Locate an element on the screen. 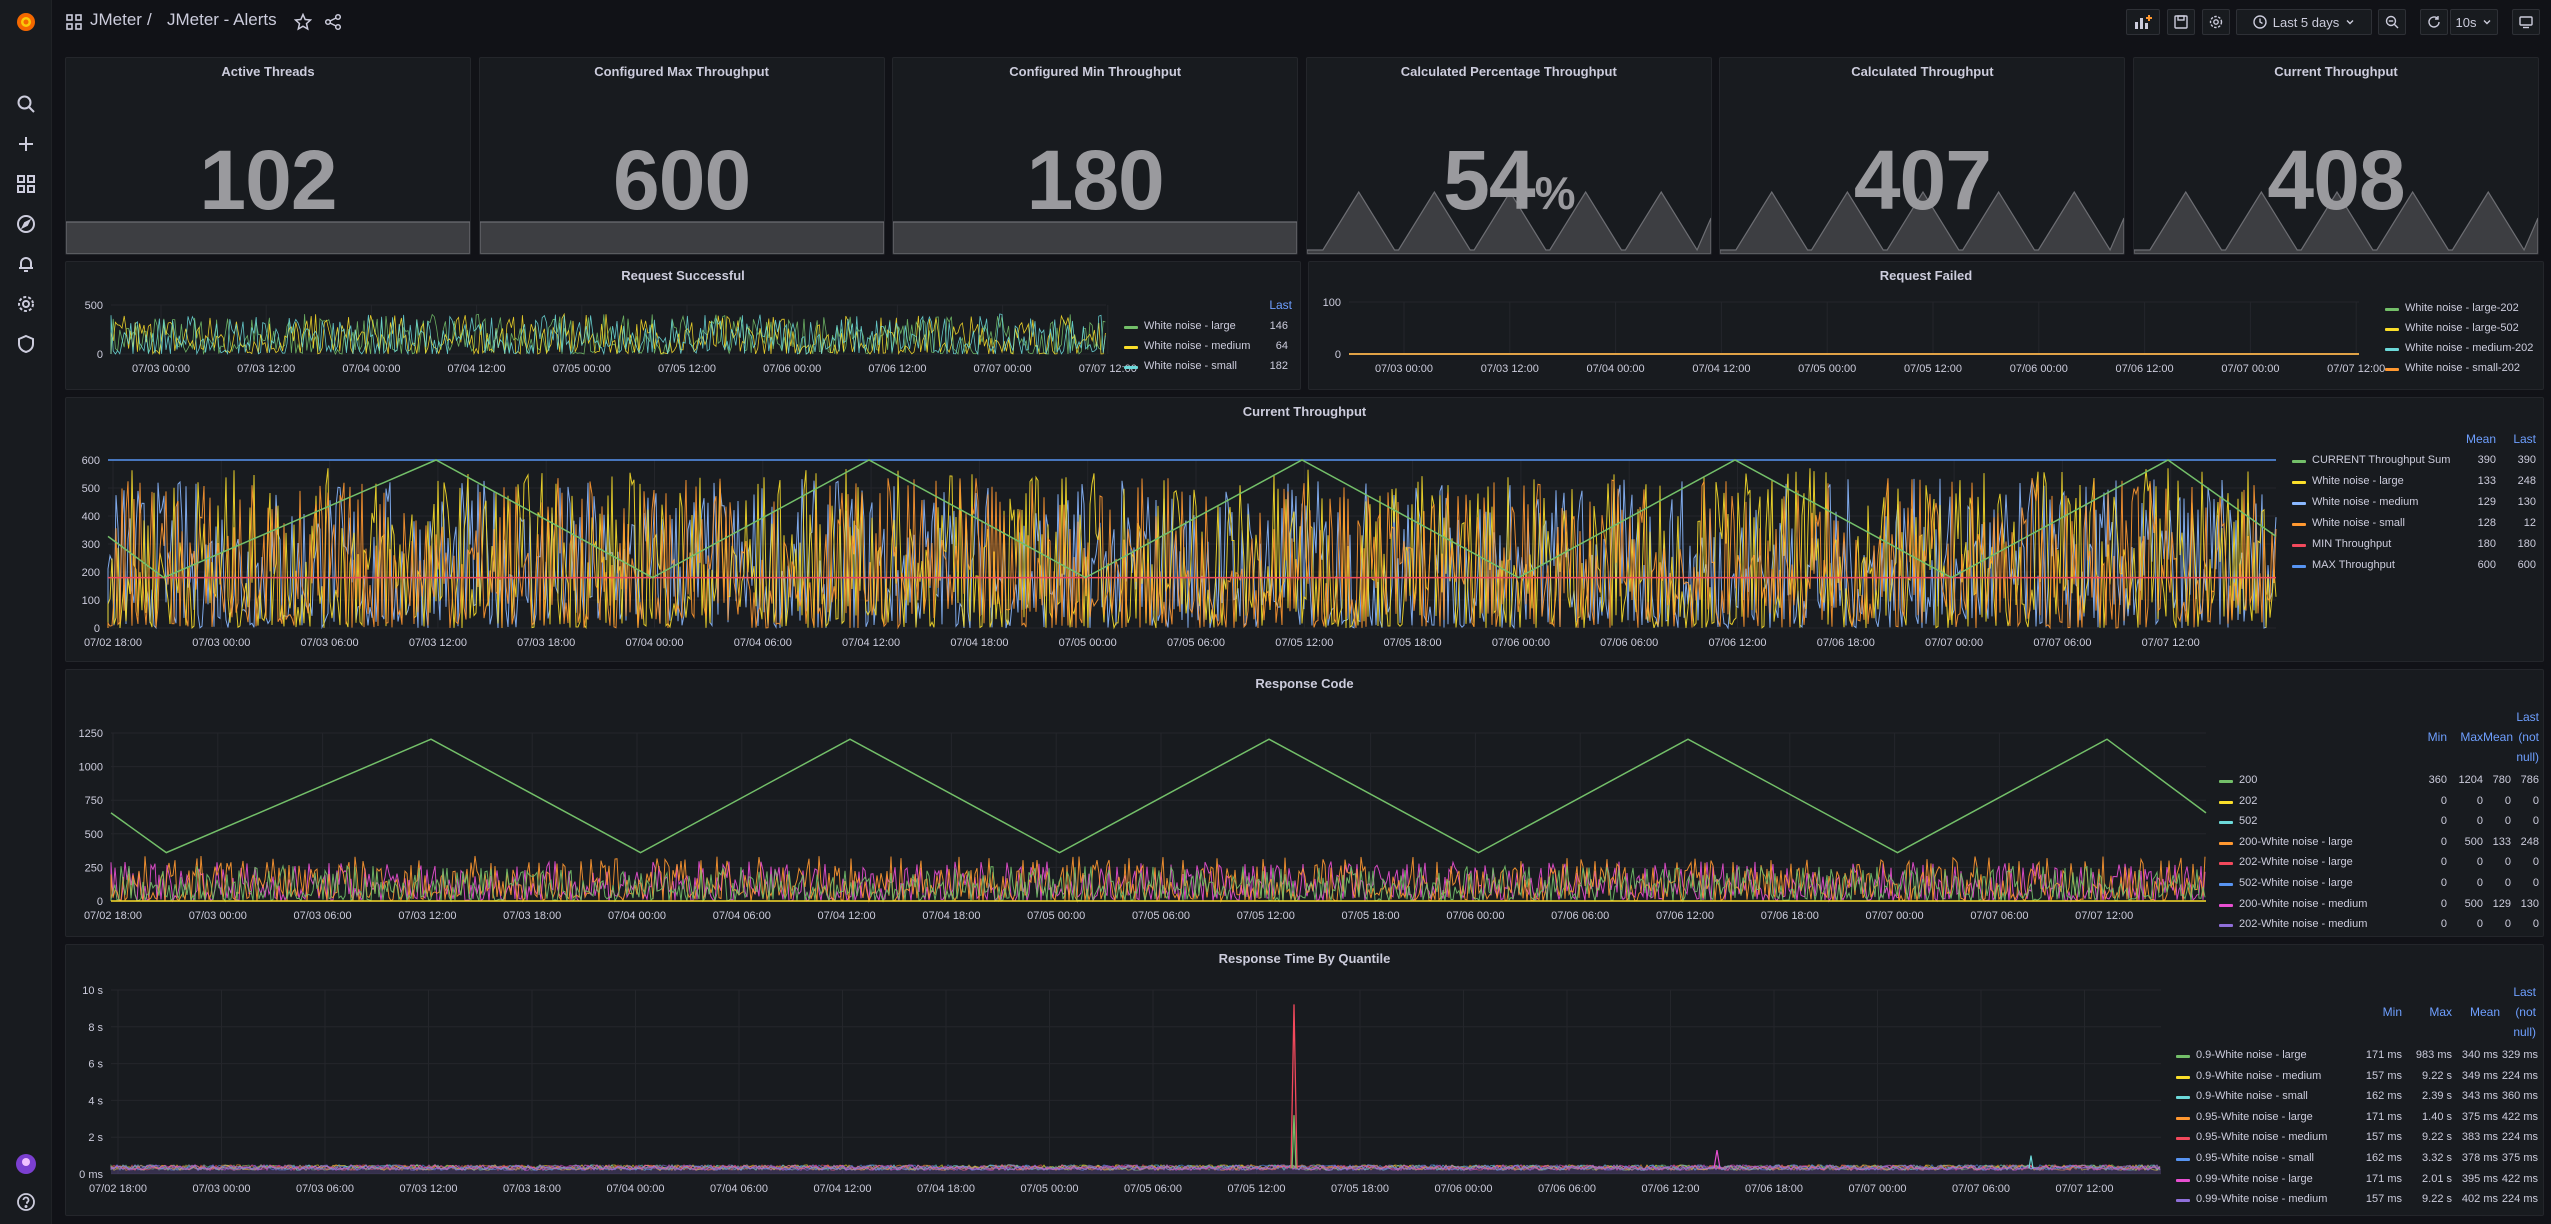 The image size is (2551, 1224). breadcrumb-dashboard-title: JMeter - Alerts is located at coordinates (222, 20).